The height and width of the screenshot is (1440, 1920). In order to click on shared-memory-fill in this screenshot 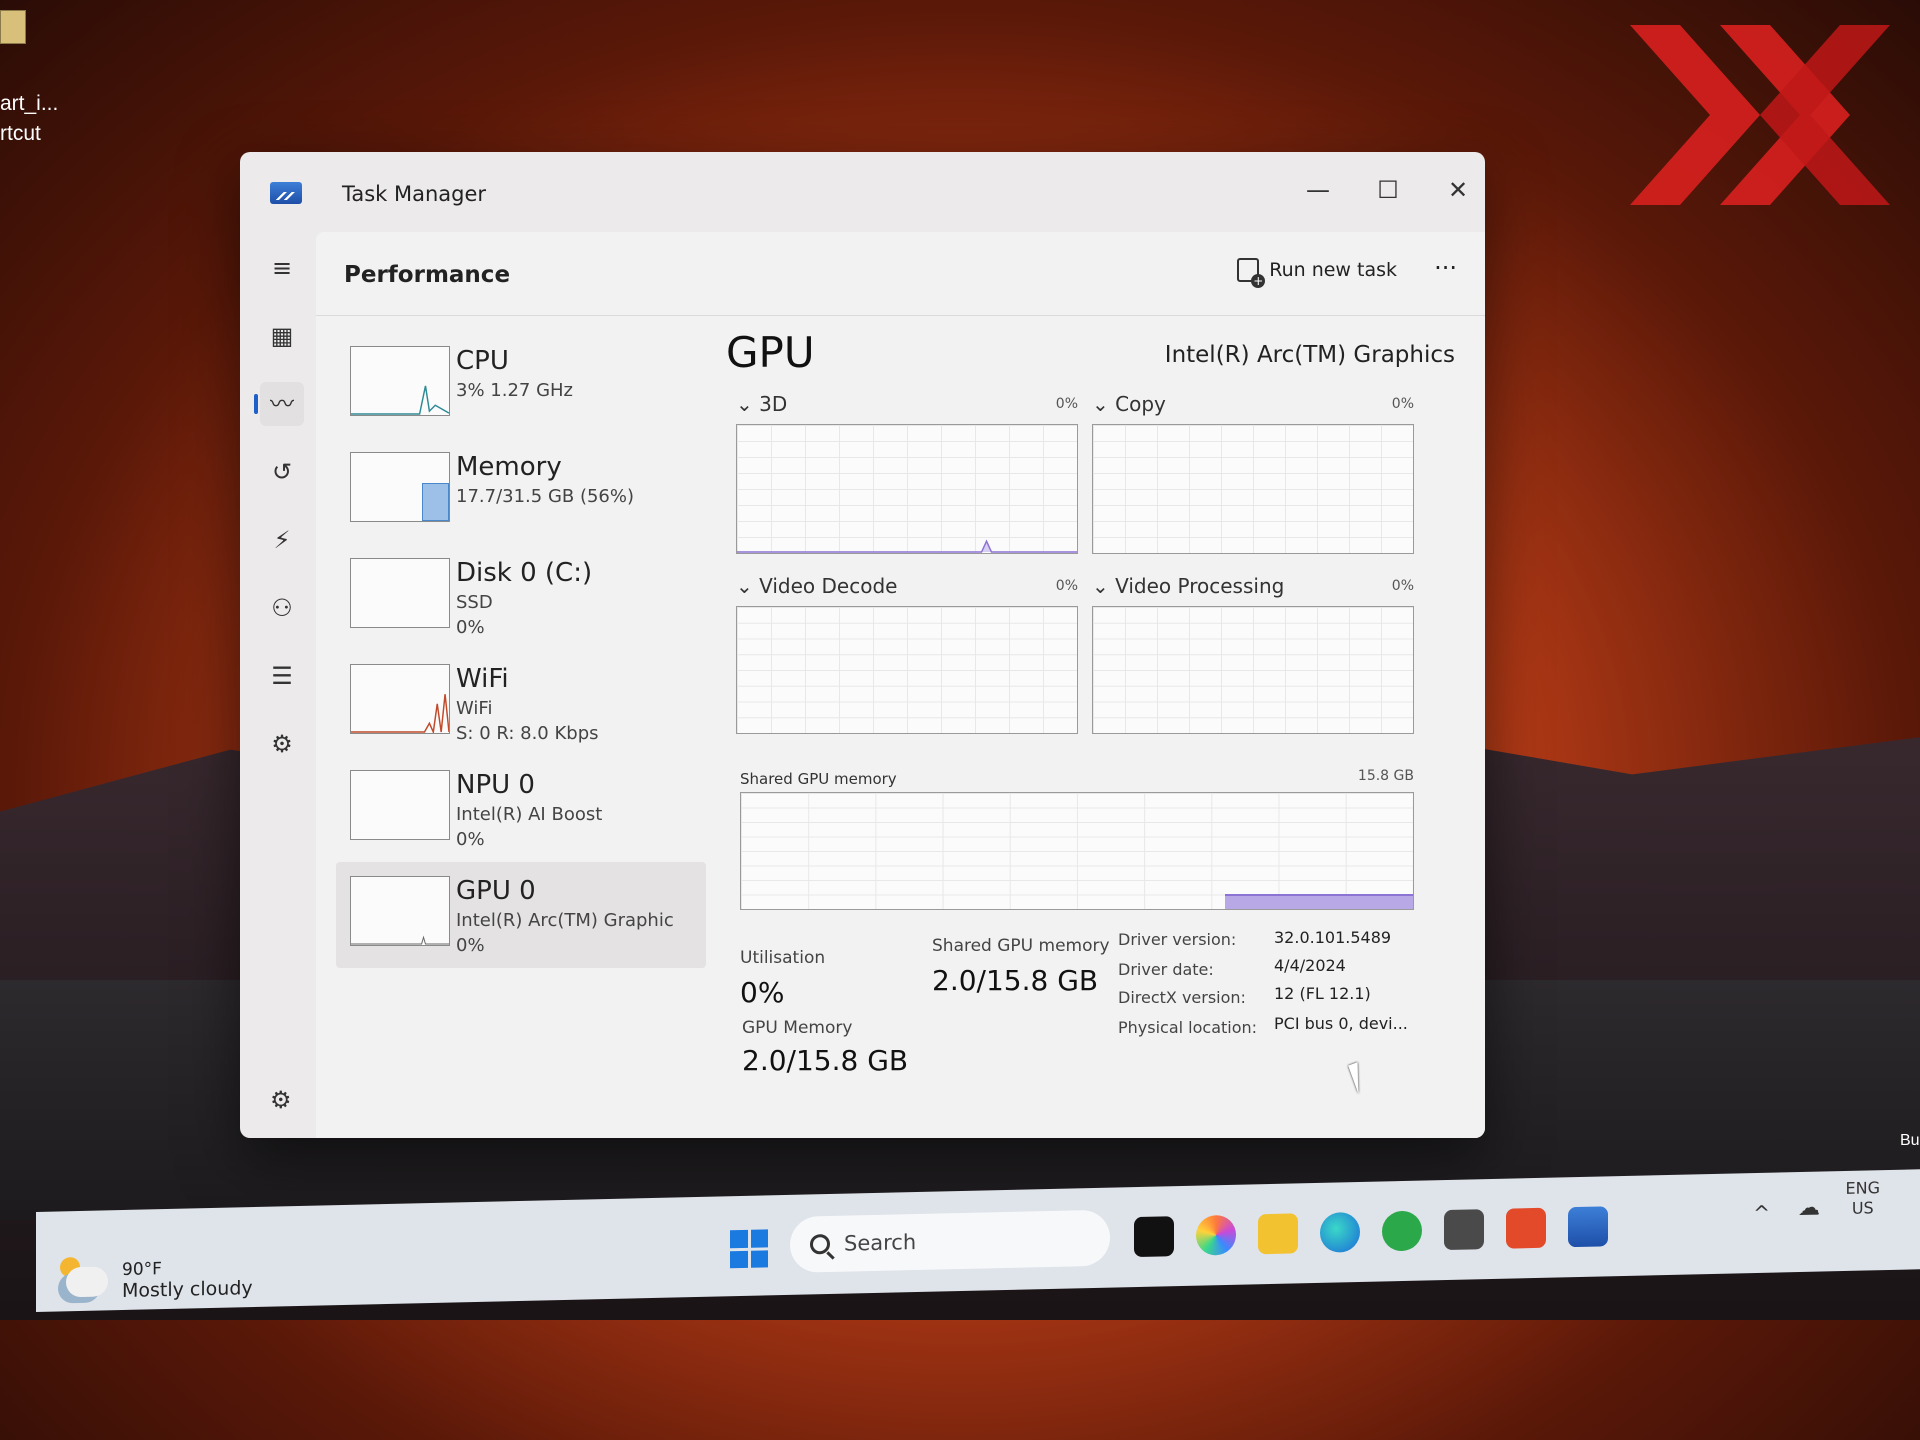, I will do `click(1318, 901)`.